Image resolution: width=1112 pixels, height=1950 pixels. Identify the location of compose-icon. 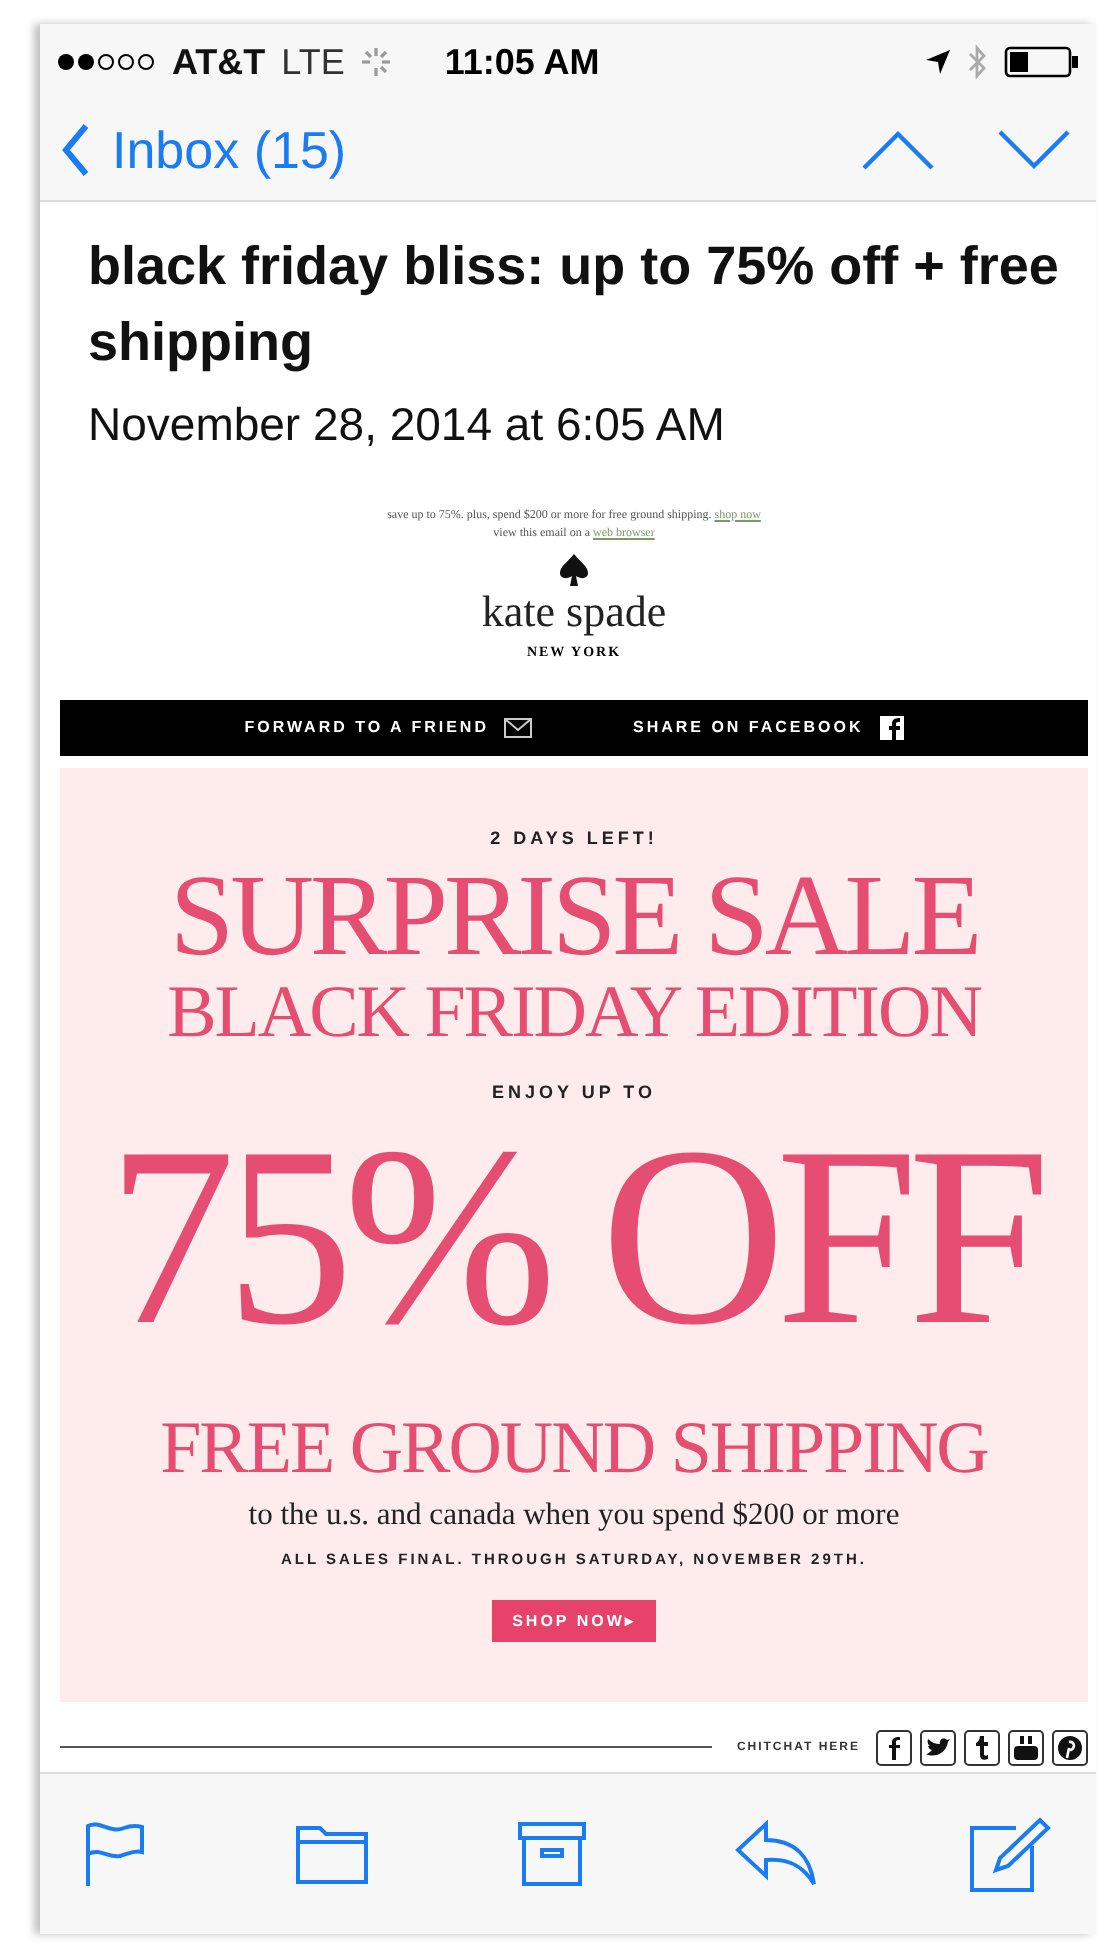
(1010, 1854).